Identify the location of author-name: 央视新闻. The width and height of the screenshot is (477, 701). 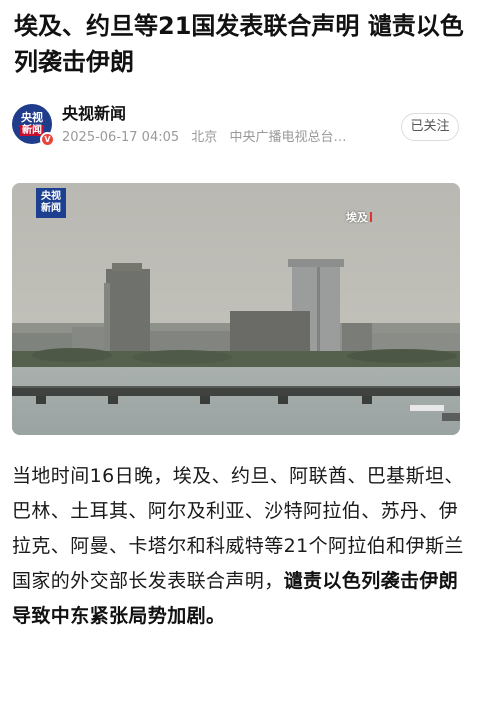
(94, 114).